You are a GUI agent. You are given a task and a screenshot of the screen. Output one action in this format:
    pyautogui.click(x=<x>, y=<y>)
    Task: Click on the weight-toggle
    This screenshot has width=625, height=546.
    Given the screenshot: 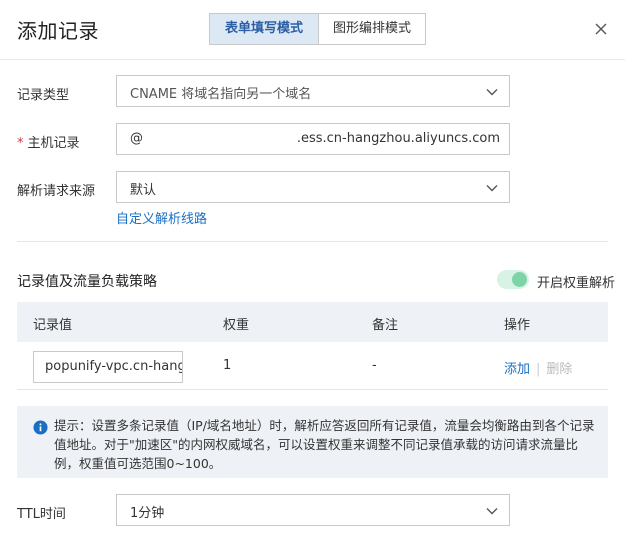 What is the action you would take?
    pyautogui.click(x=513, y=279)
    